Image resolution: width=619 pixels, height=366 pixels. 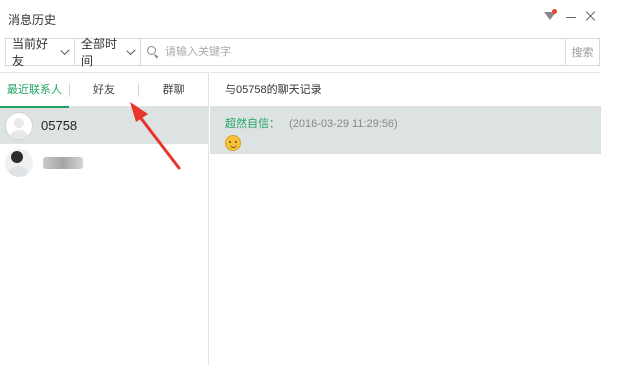 What do you see at coordinates (582, 52) in the screenshot?
I see `search-button: 搜索` at bounding box center [582, 52].